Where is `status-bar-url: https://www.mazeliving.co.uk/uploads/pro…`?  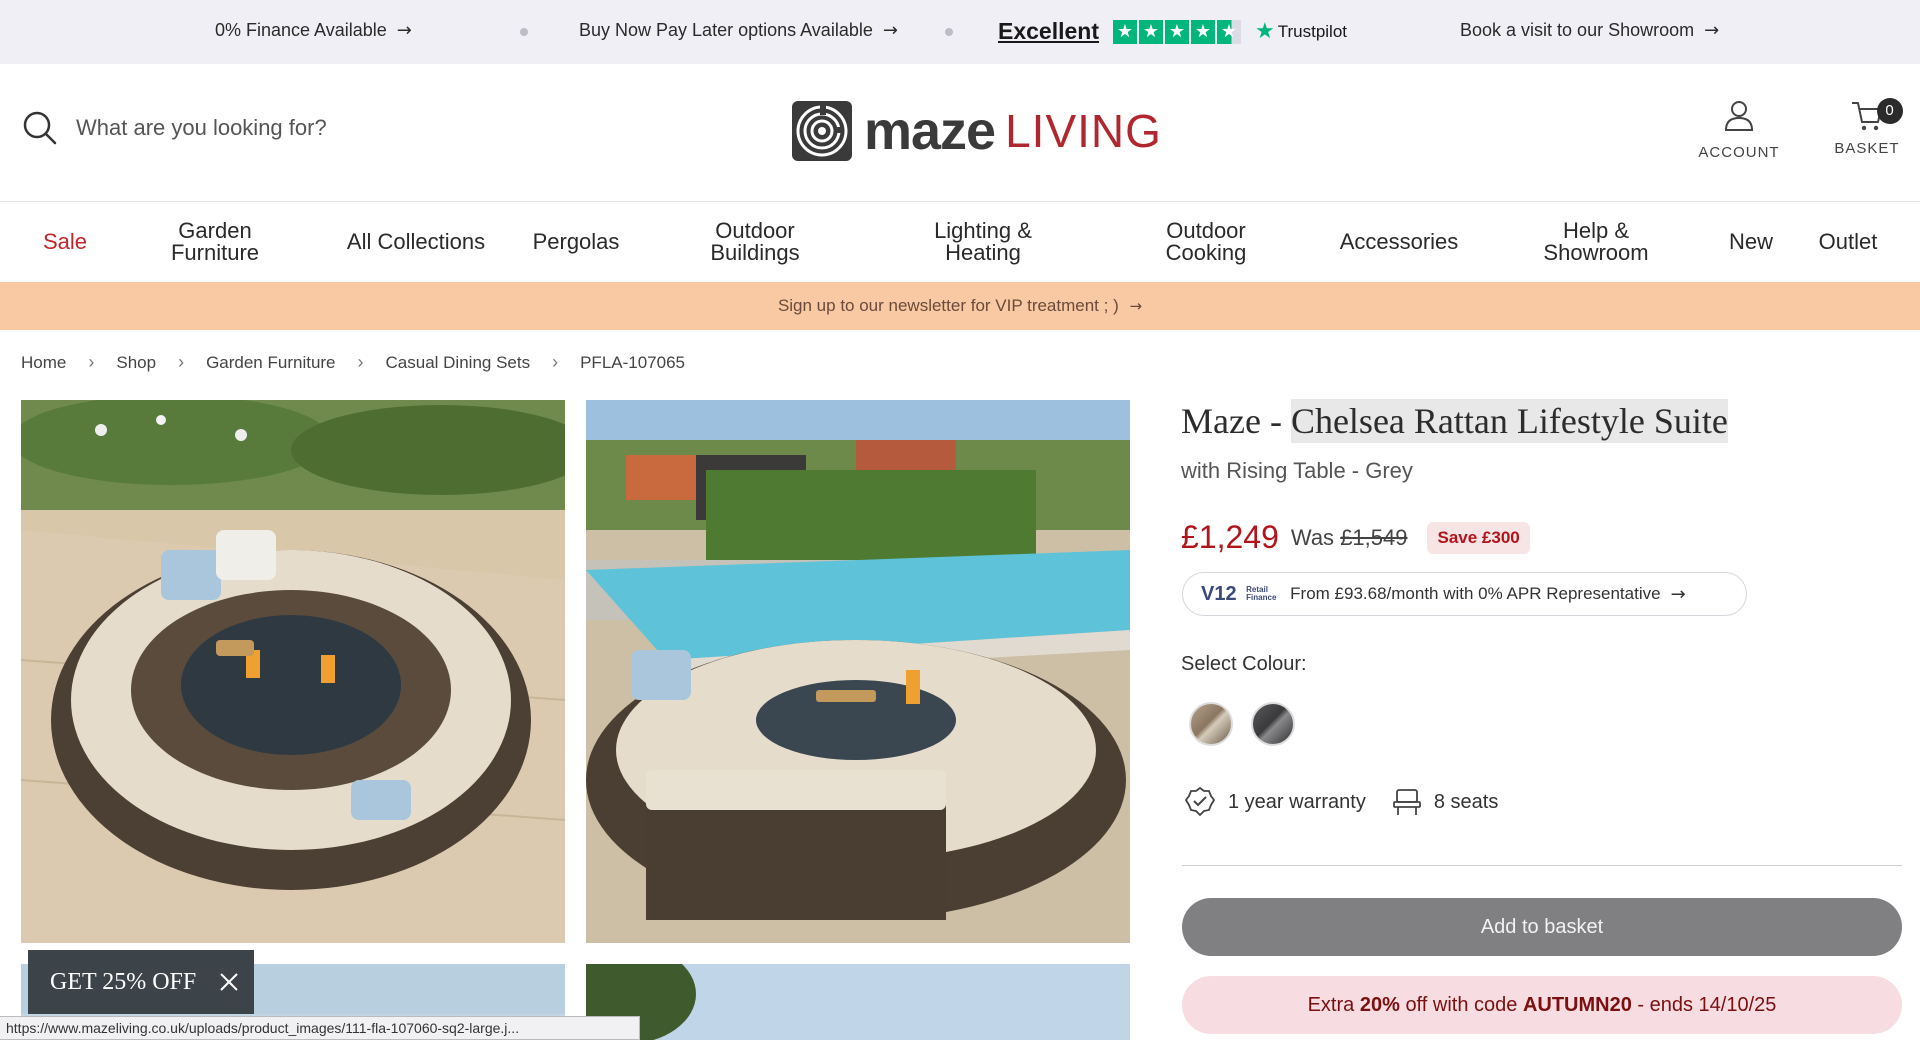
status-bar-url: https://www.mazeliving.co.uk/uploads/pro… is located at coordinates (320, 1028).